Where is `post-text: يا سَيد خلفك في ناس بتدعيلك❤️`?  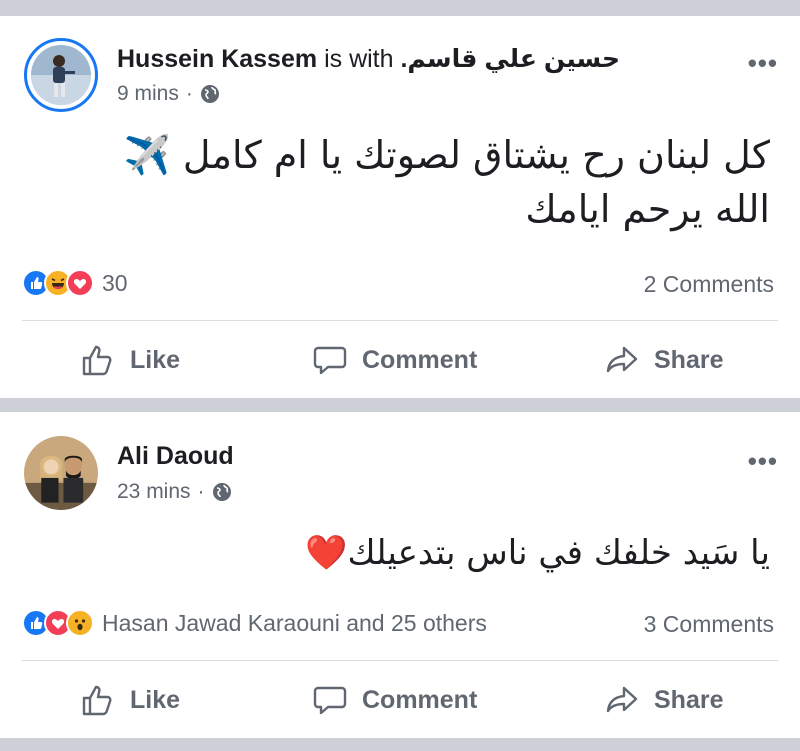
post-text: يا سَيد خلفك في ناس بتدعيلك❤️ is located at coordinates (537, 553).